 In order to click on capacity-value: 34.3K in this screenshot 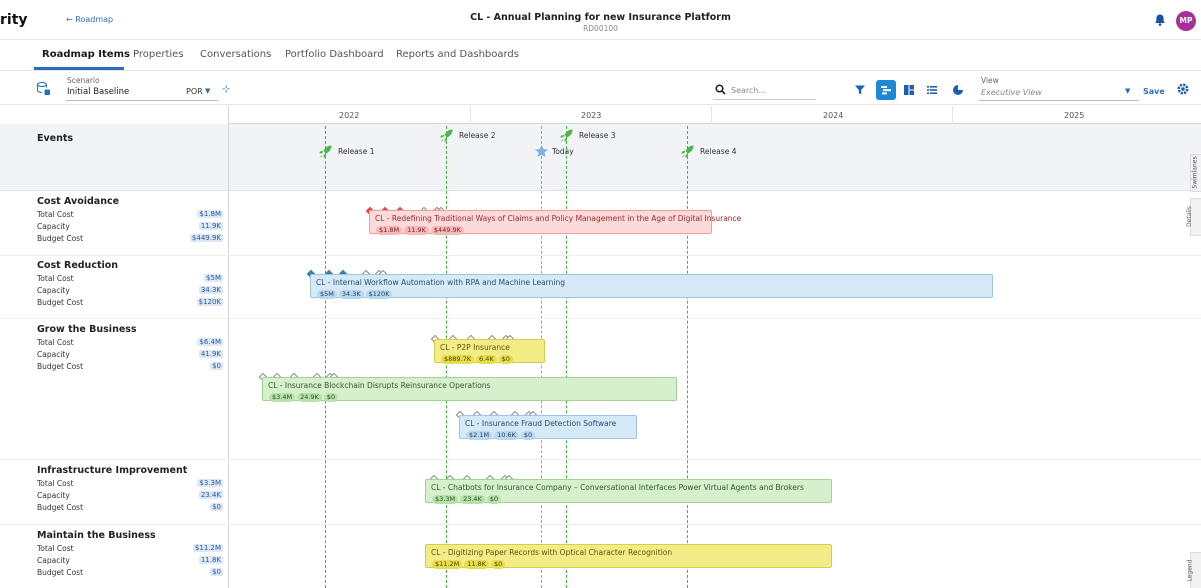, I will do `click(210, 290)`.